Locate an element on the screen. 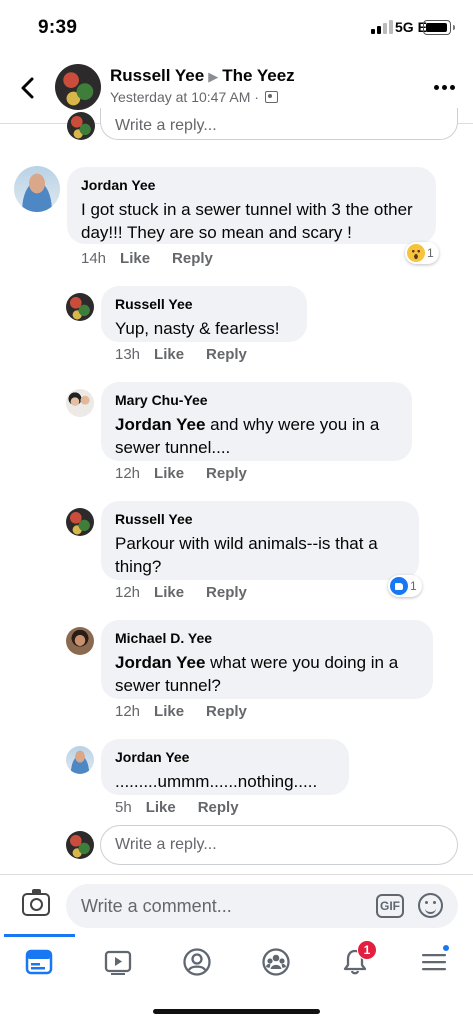 This screenshot has height=1024, width=473. comment-time: 14h is located at coordinates (94, 258).